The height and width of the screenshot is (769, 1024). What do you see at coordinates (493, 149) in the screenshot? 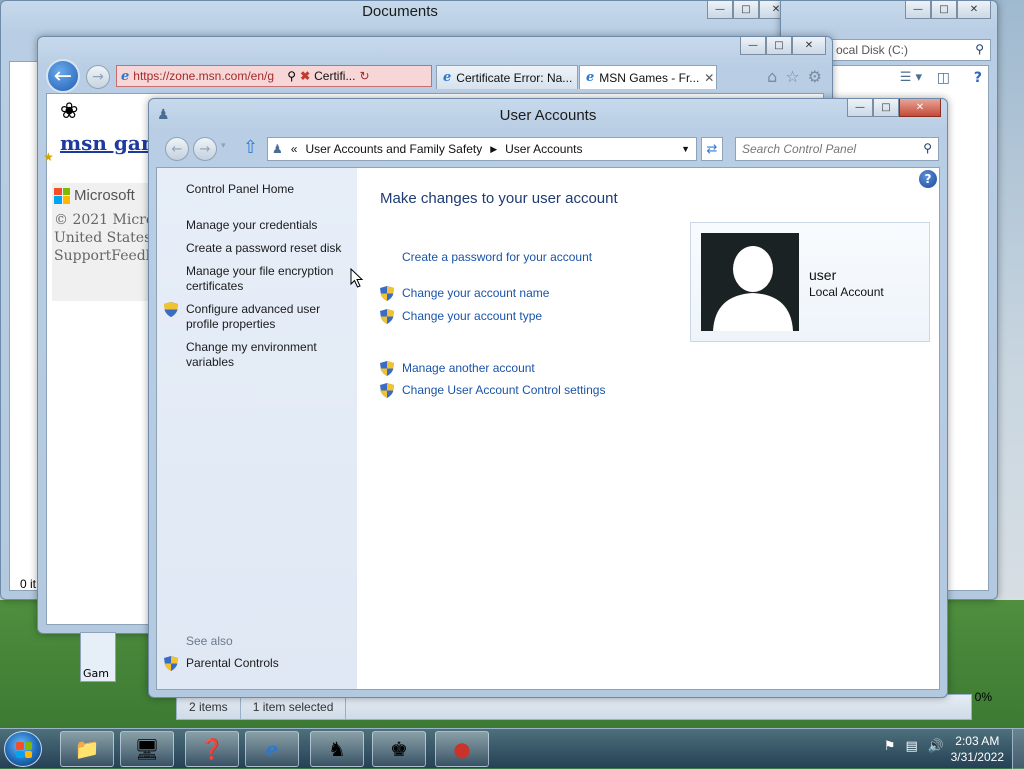
I see `chevron-right-icon: ▶` at bounding box center [493, 149].